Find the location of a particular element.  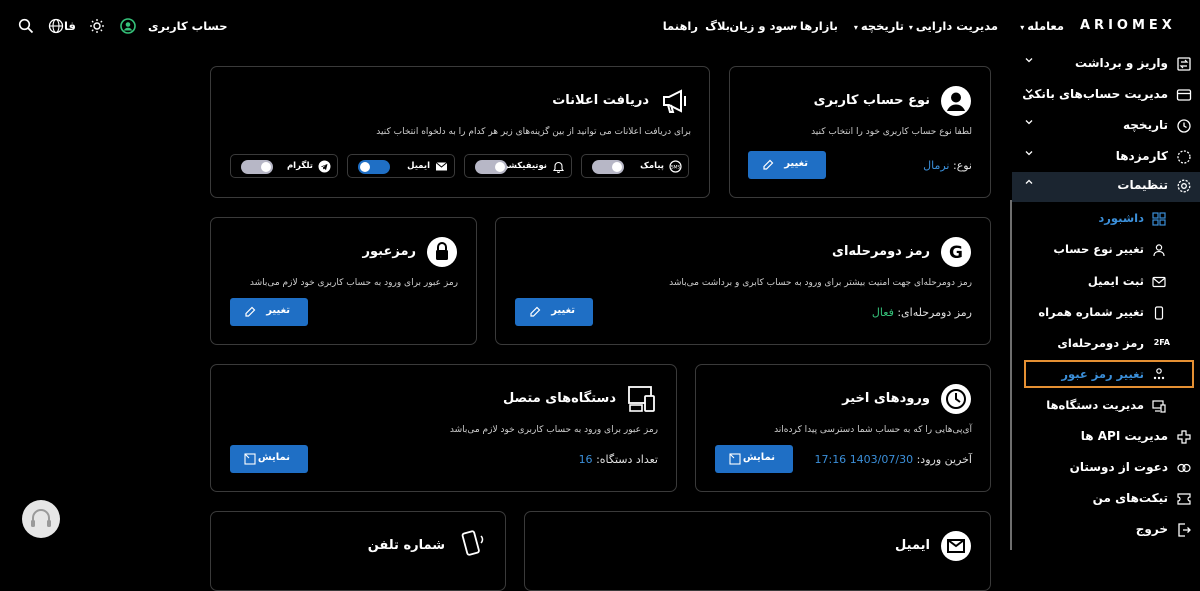

svg-text: SMS is located at coordinates (676, 168).